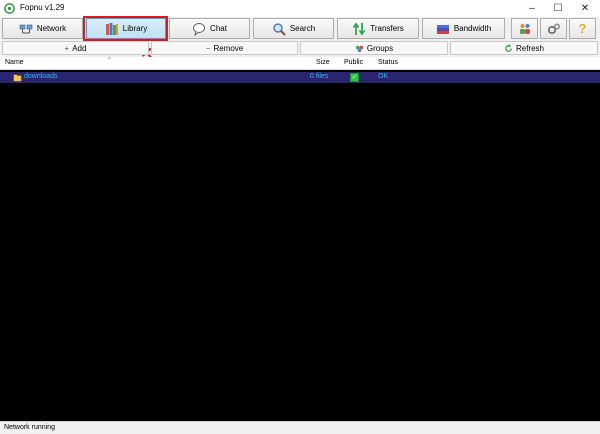 The width and height of the screenshot is (600, 434). What do you see at coordinates (442, 29) in the screenshot?
I see `bandwidth-flag-icon` at bounding box center [442, 29].